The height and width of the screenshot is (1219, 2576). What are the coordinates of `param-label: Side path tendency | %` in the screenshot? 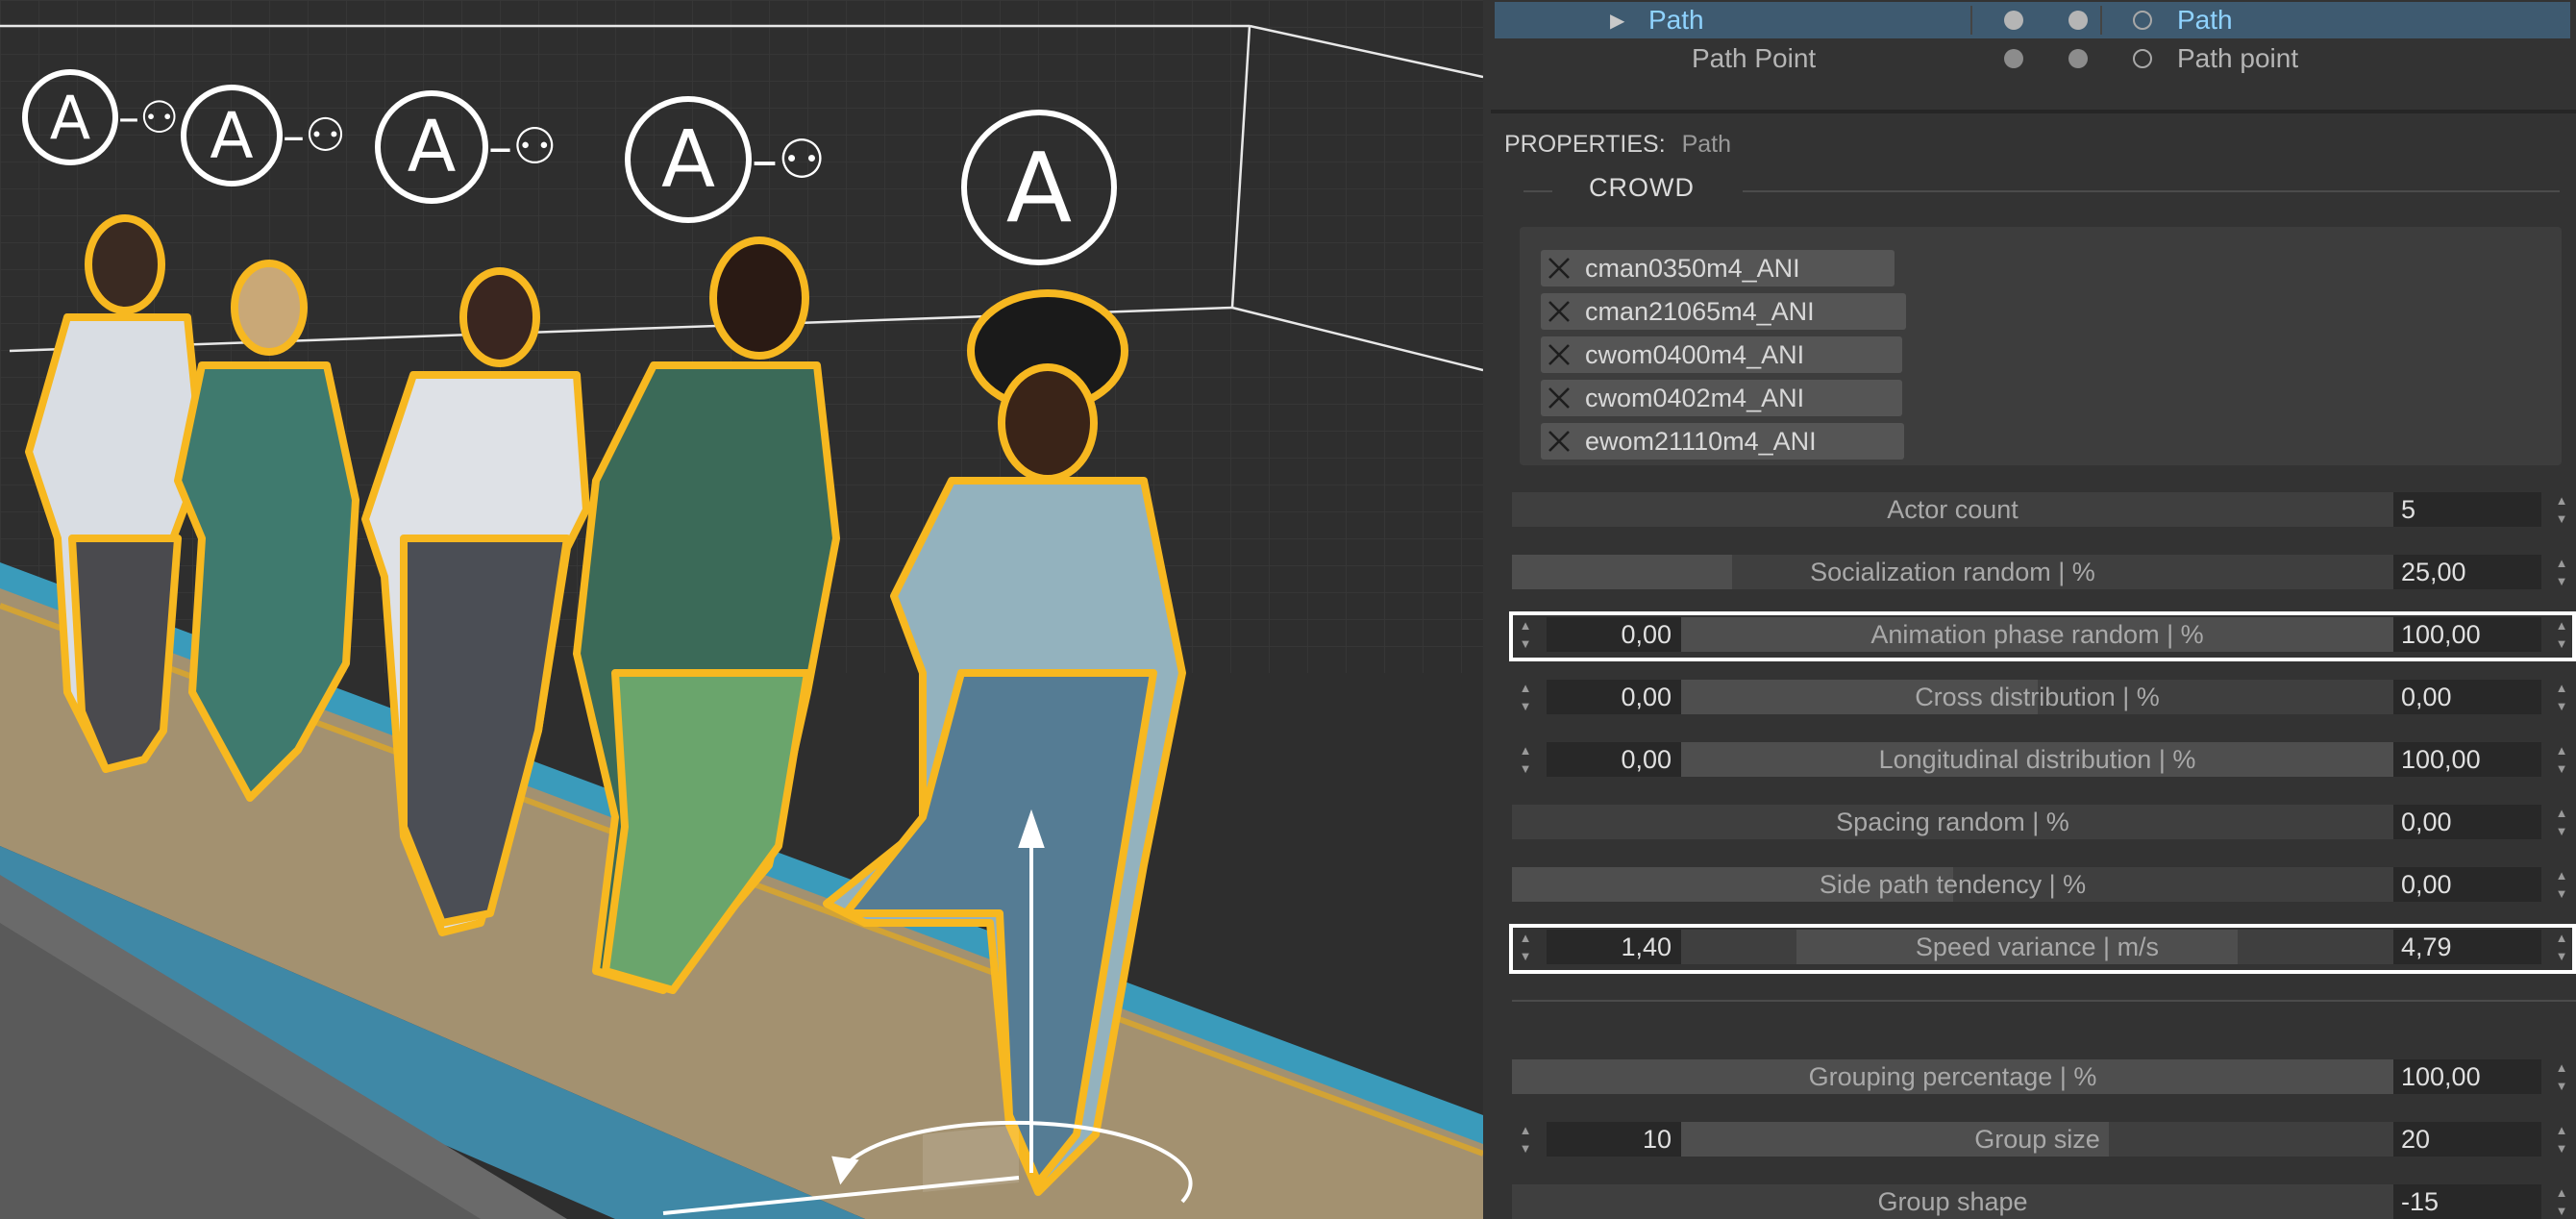 It's located at (1953, 884).